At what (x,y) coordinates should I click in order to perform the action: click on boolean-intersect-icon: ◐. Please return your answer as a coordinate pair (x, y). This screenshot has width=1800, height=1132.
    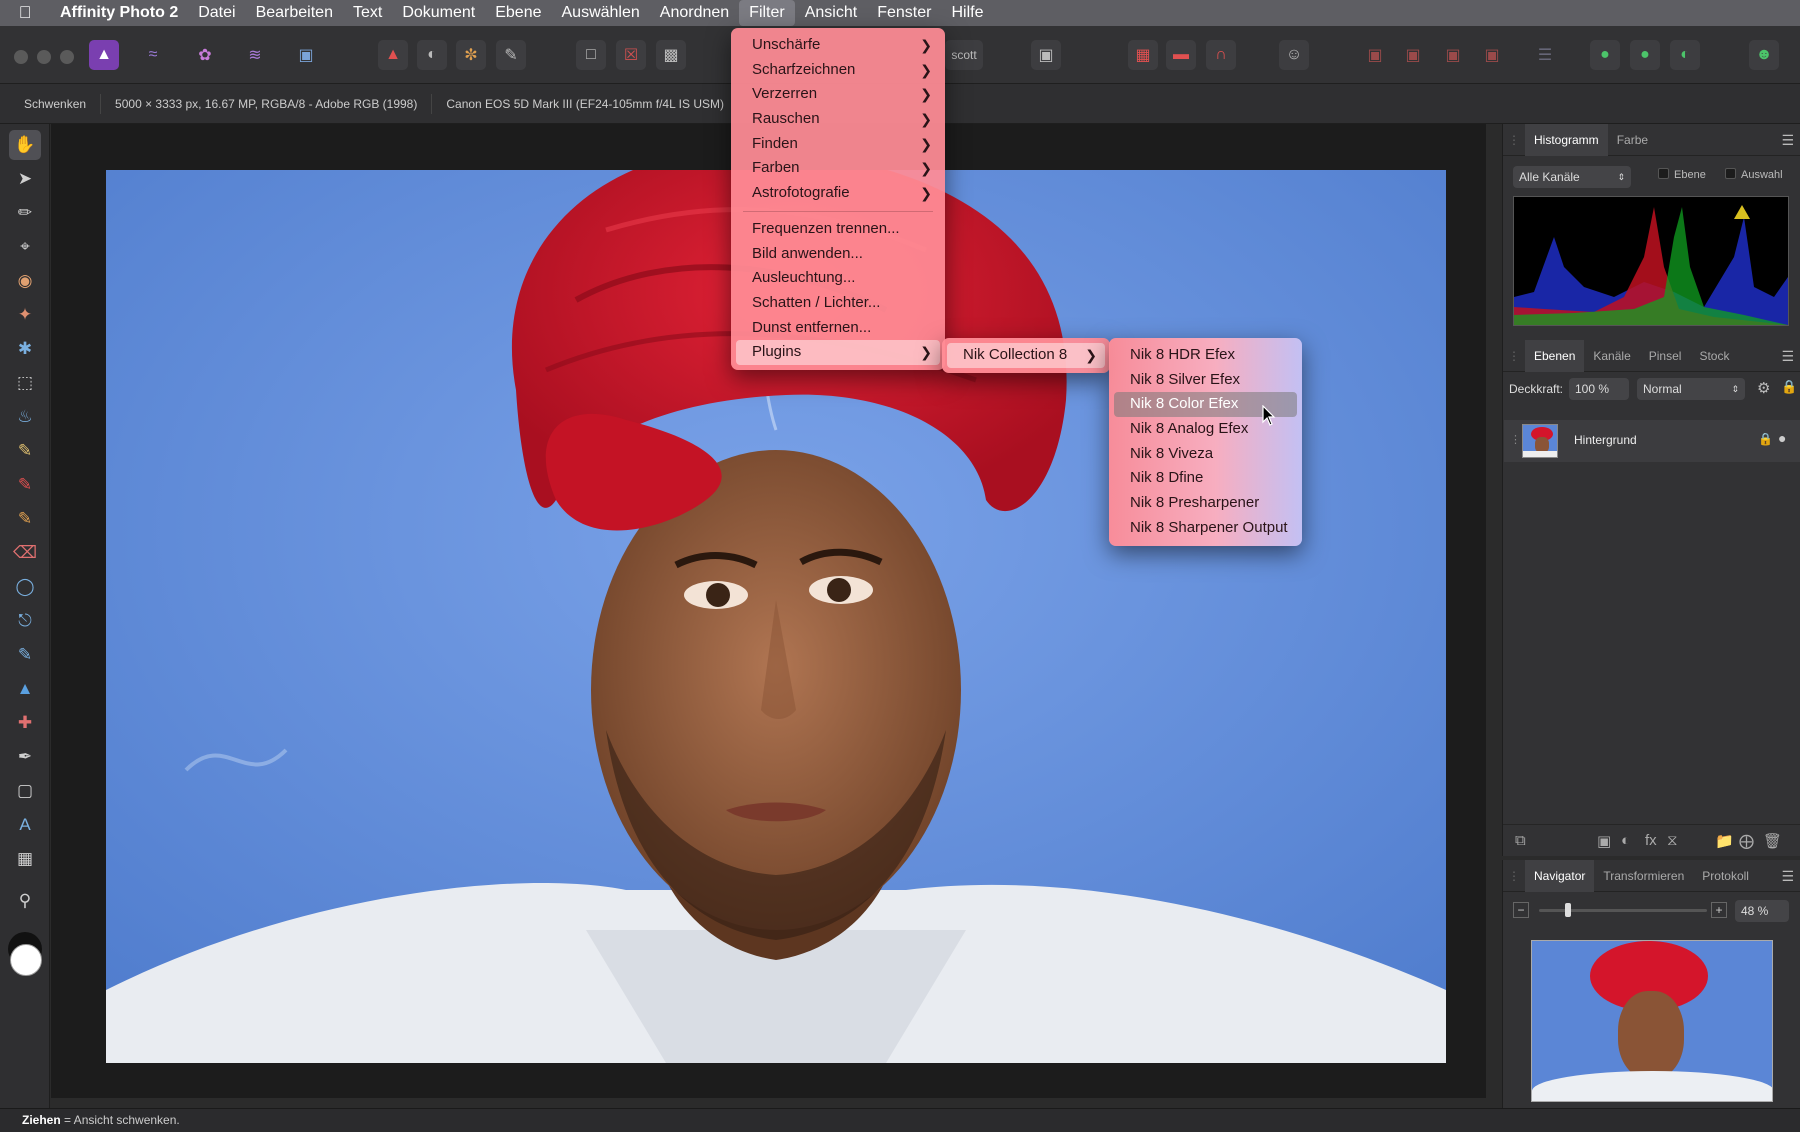
    Looking at the image, I should click on (1685, 55).